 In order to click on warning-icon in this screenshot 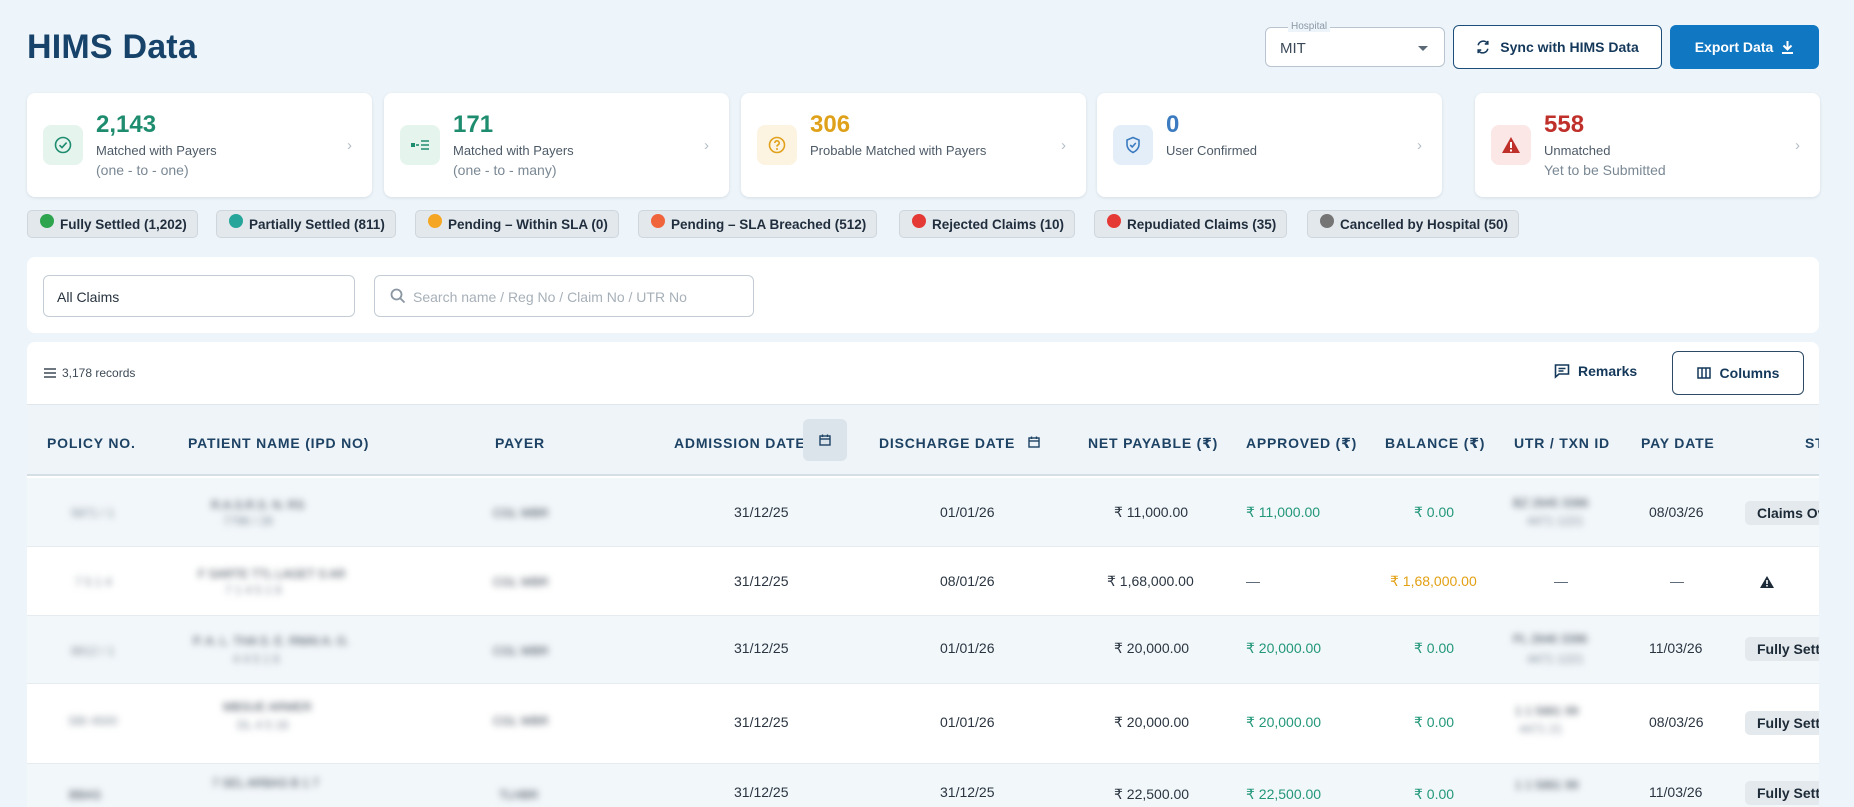, I will do `click(1767, 582)`.